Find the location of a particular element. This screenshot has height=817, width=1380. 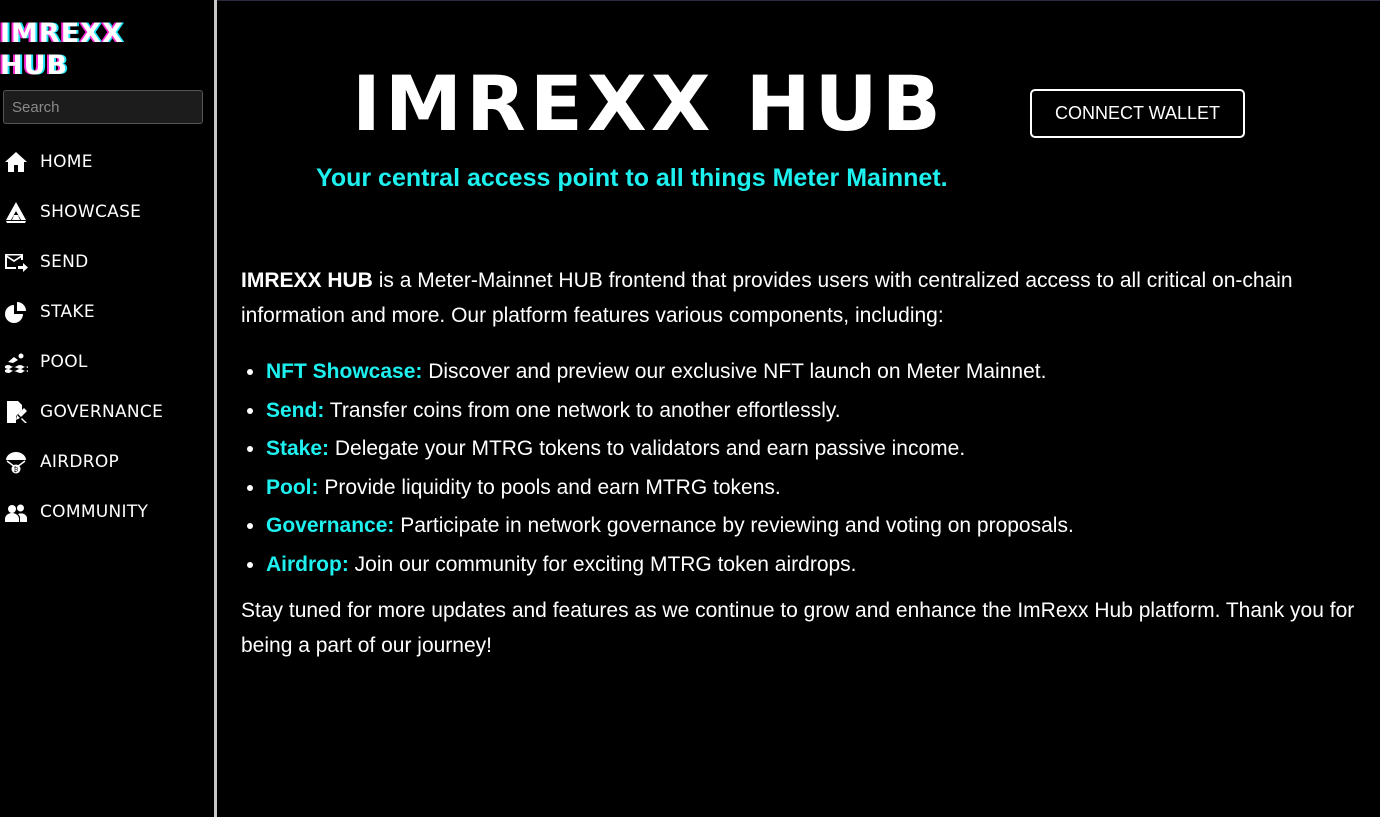

sidebar-item-label: AIRDROP is located at coordinates (80, 462).